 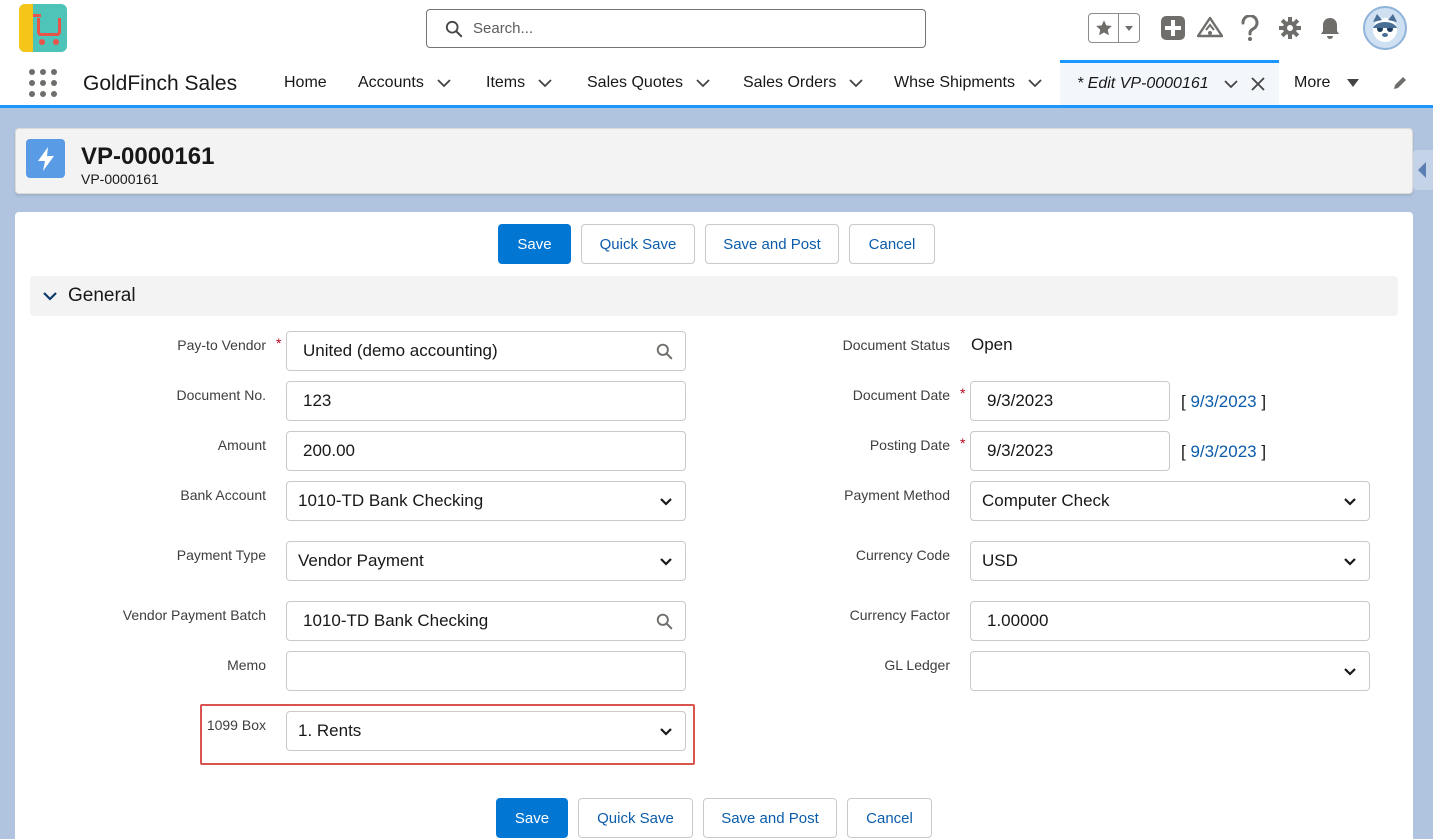 What do you see at coordinates (1312, 82) in the screenshot?
I see `nav-more-label: More` at bounding box center [1312, 82].